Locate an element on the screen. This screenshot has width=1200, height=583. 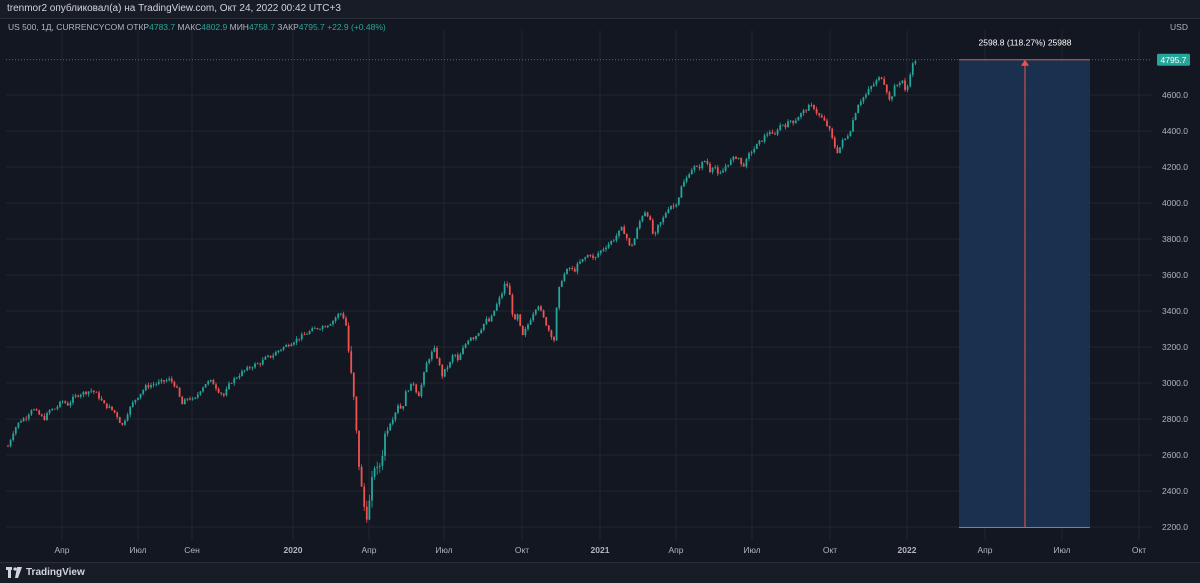
y-tick-label: 4600.0 is located at coordinates (1175, 95).